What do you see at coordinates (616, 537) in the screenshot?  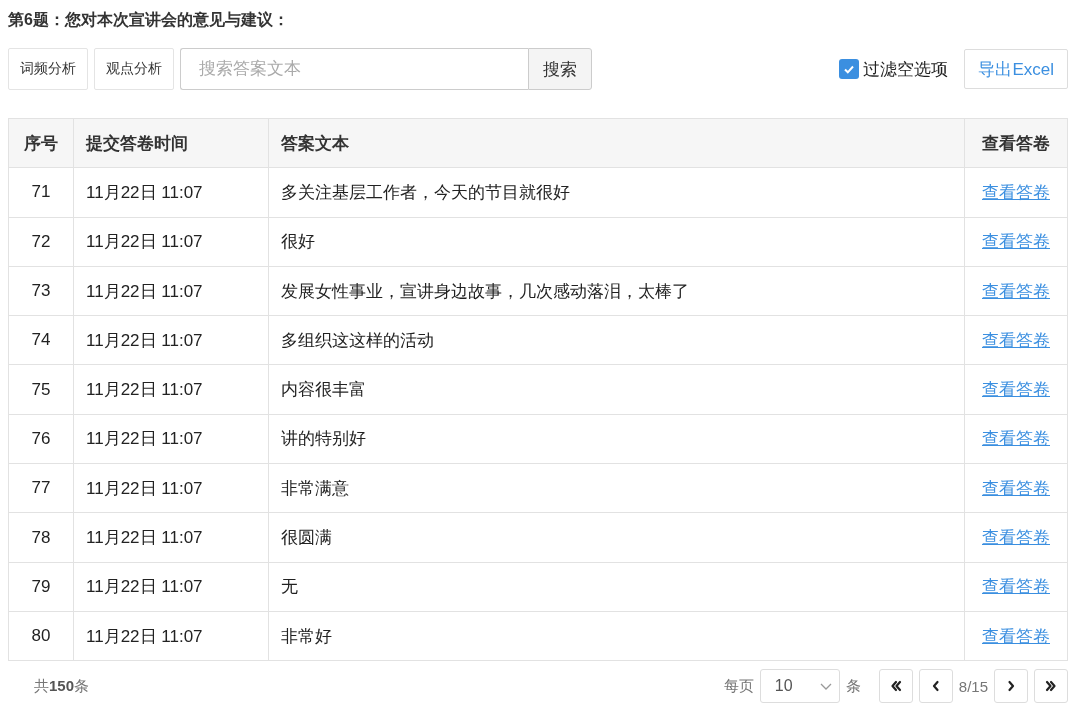 I see `table-cell: 很圆满` at bounding box center [616, 537].